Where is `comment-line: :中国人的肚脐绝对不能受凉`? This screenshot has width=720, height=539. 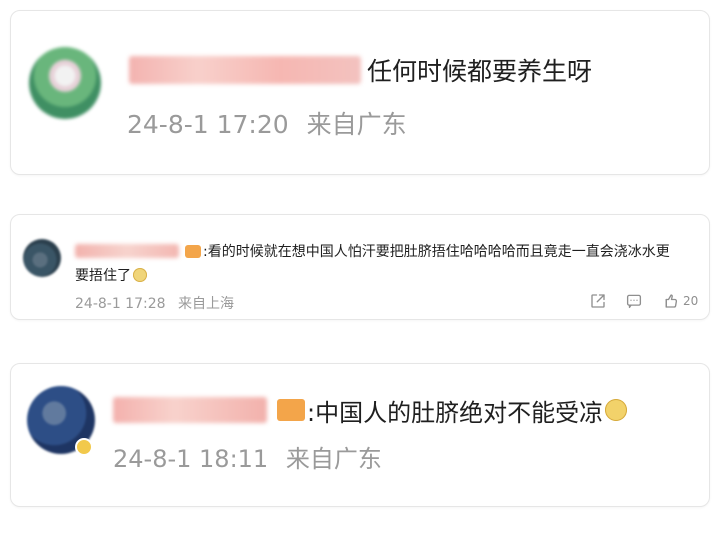 comment-line: :中国人的肚脐绝对不能受凉 is located at coordinates (370, 410).